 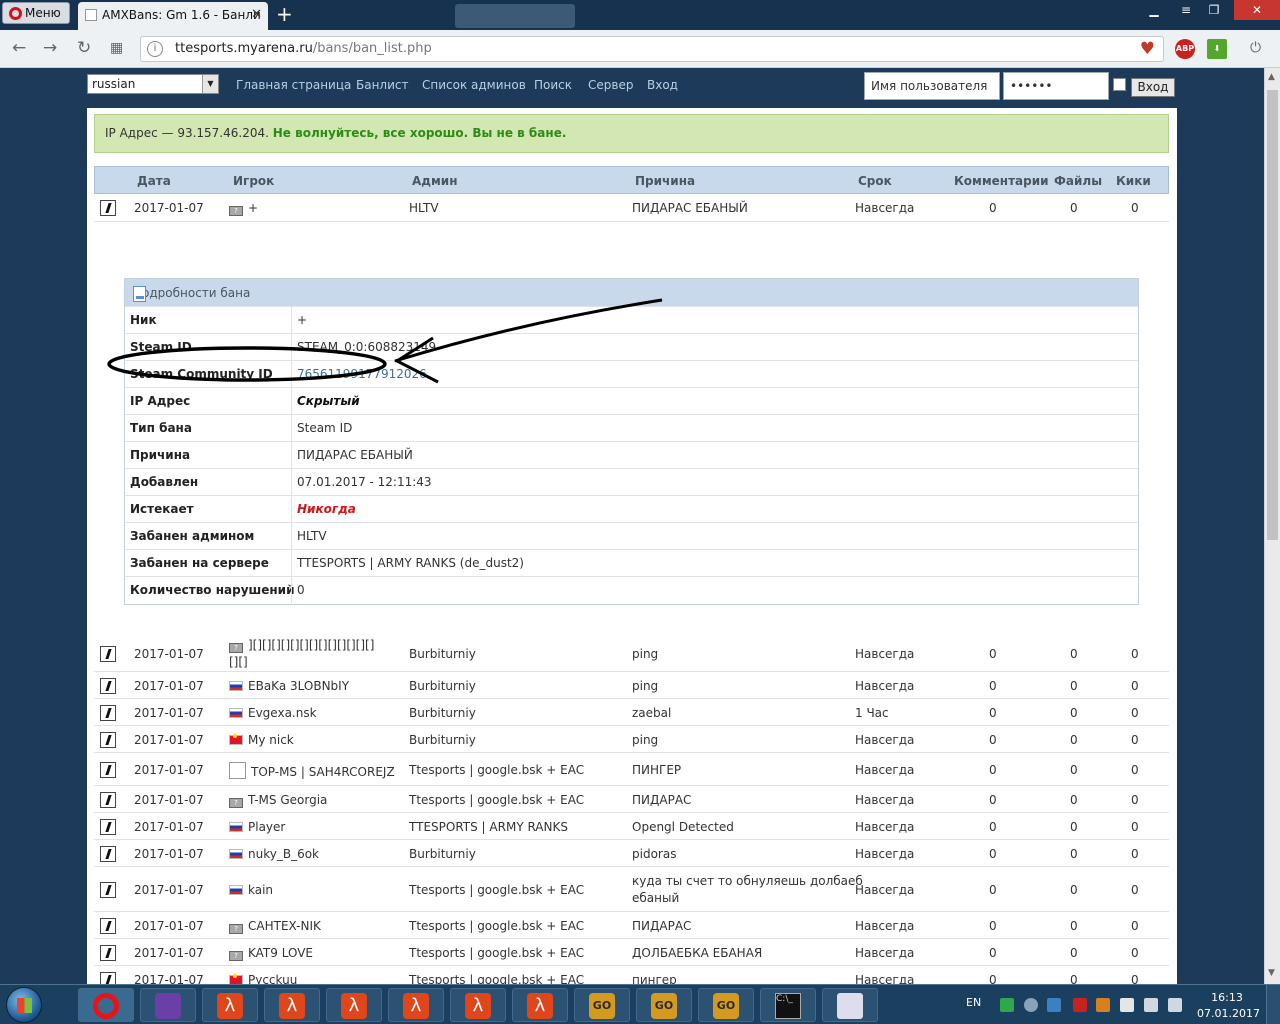 What do you see at coordinates (1153, 87) in the screenshot?
I see `login-button: Вход` at bounding box center [1153, 87].